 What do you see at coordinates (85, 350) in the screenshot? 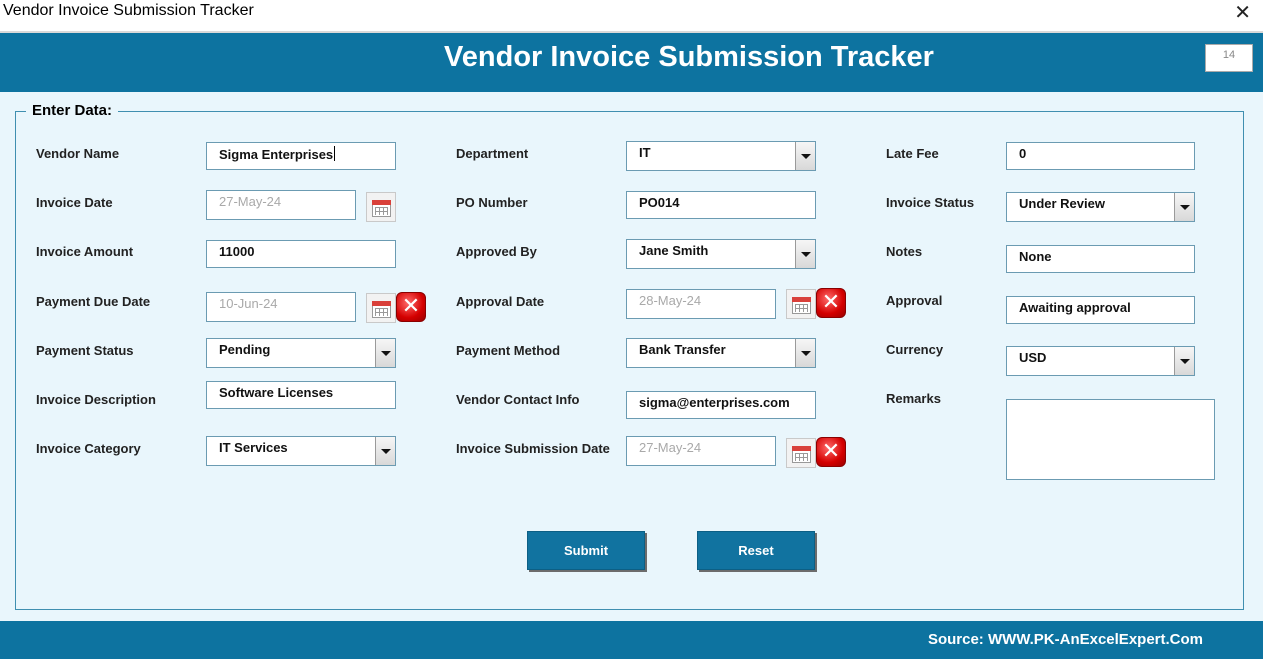
I see `payment-status-label: Payment Status` at bounding box center [85, 350].